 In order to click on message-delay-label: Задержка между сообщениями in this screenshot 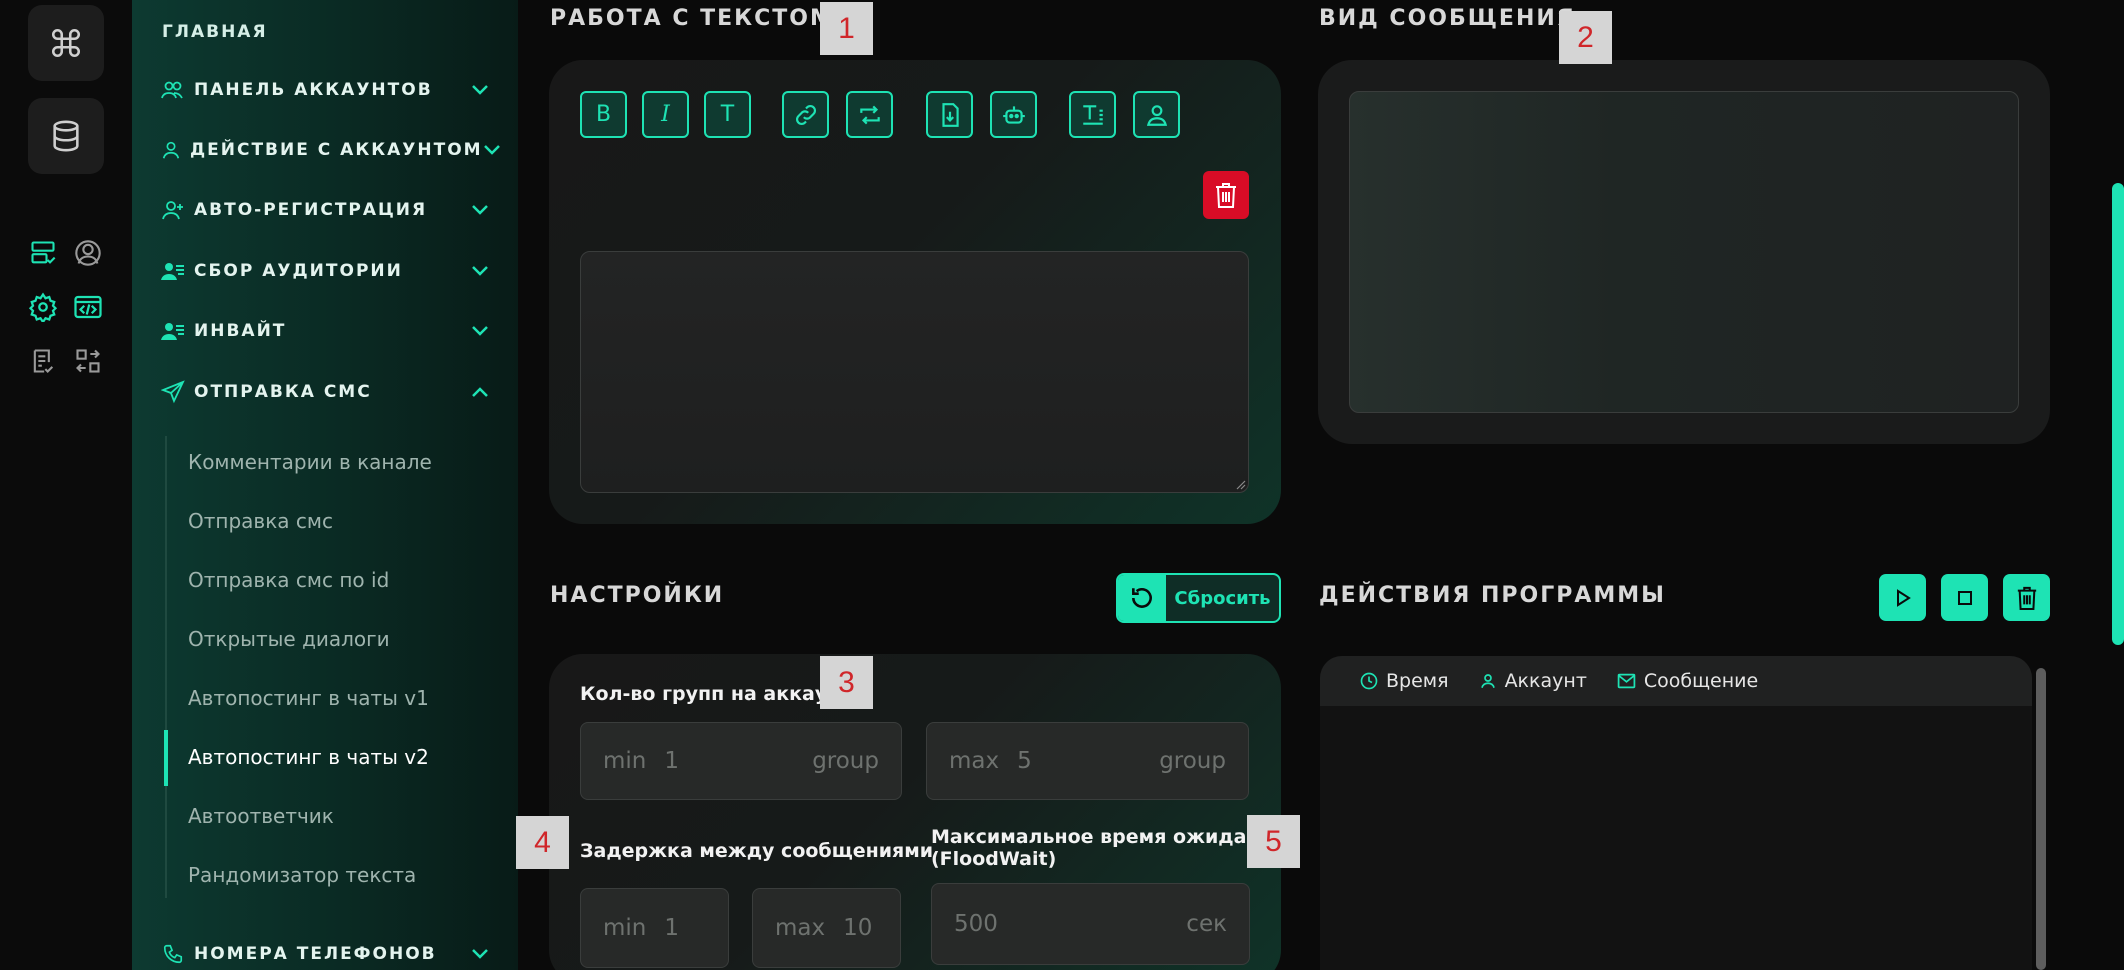, I will do `click(757, 851)`.